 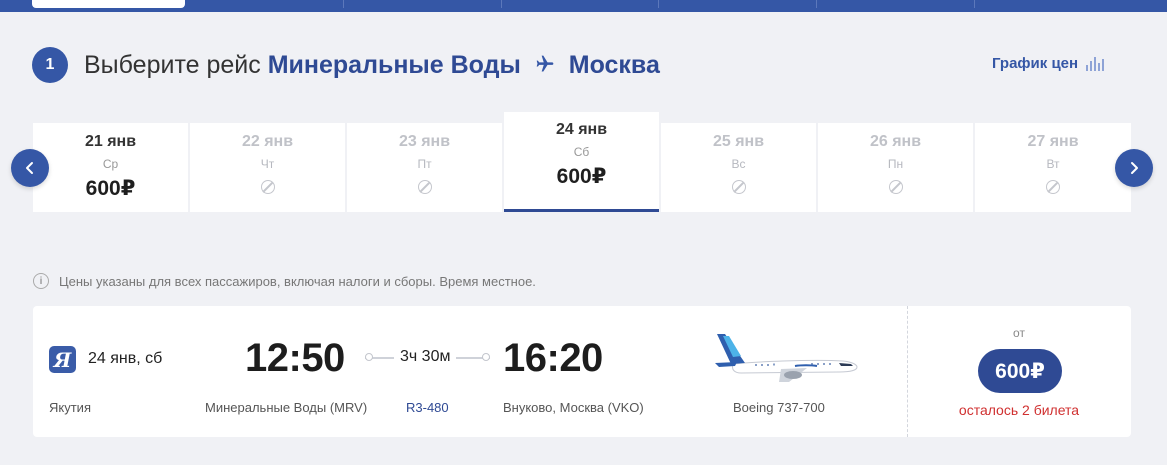 I want to click on flight-date: 24 янв, сб, so click(x=125, y=358).